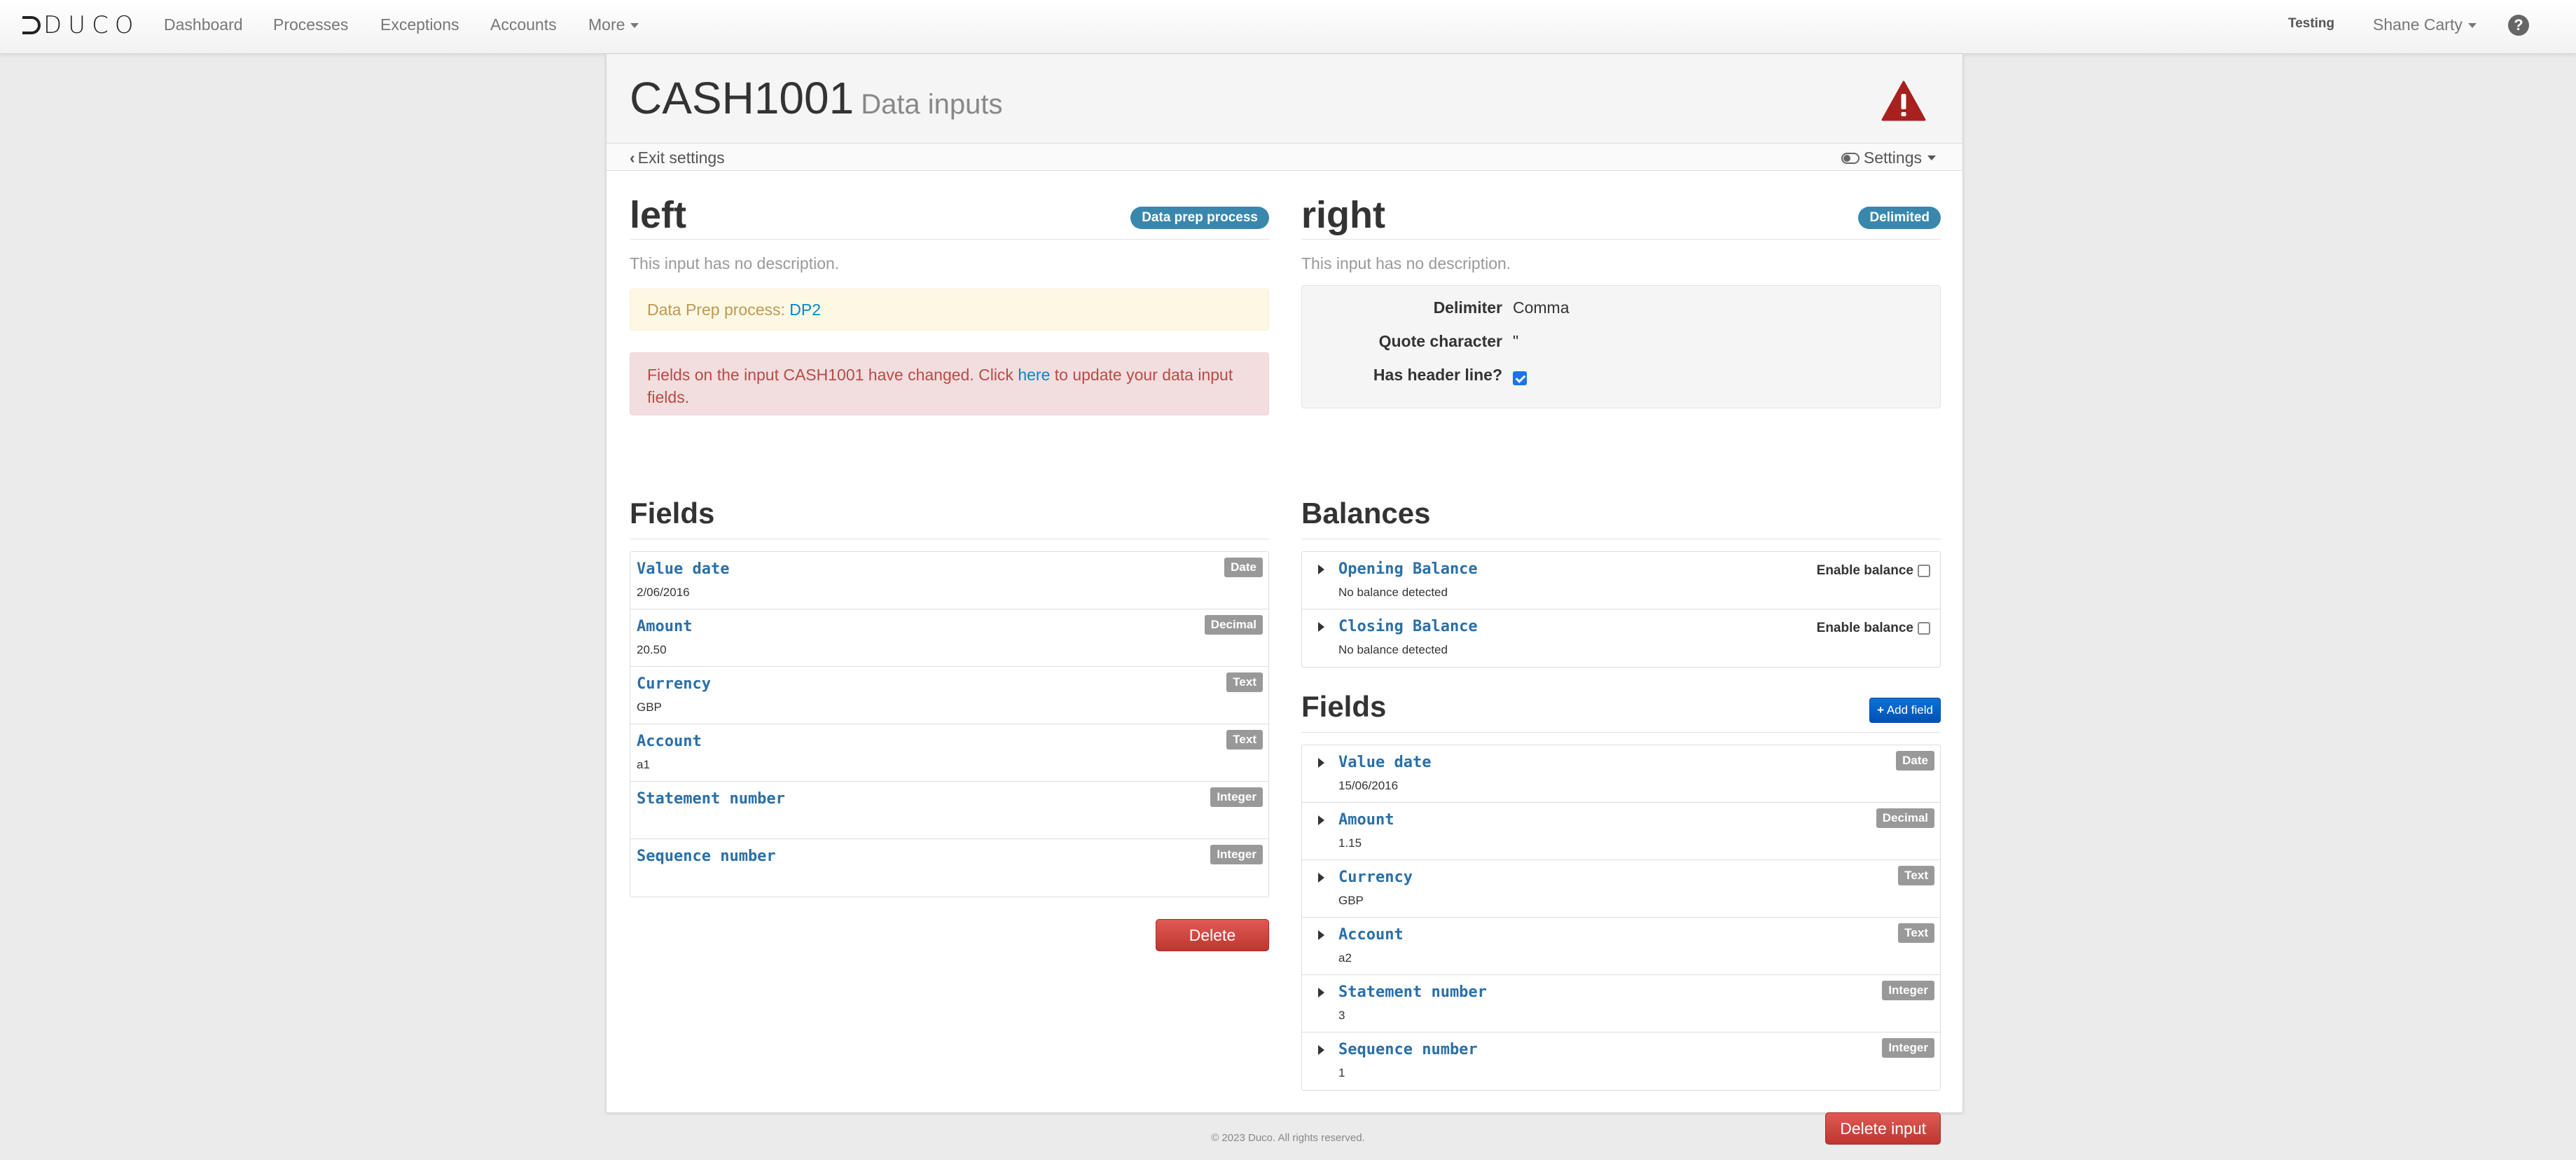 This screenshot has height=1160, width=2576. Describe the element at coordinates (1621, 1004) in the screenshot. I see `field-item: Statement number 3 Integer` at that location.